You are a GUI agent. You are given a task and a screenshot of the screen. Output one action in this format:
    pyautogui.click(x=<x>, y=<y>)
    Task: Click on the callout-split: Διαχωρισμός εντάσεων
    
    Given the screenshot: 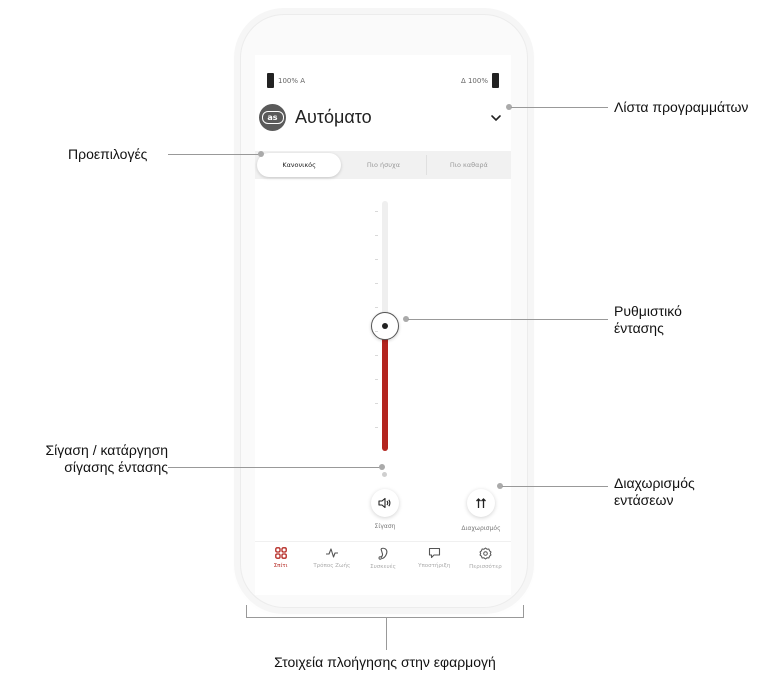 What is the action you would take?
    pyautogui.click(x=654, y=492)
    